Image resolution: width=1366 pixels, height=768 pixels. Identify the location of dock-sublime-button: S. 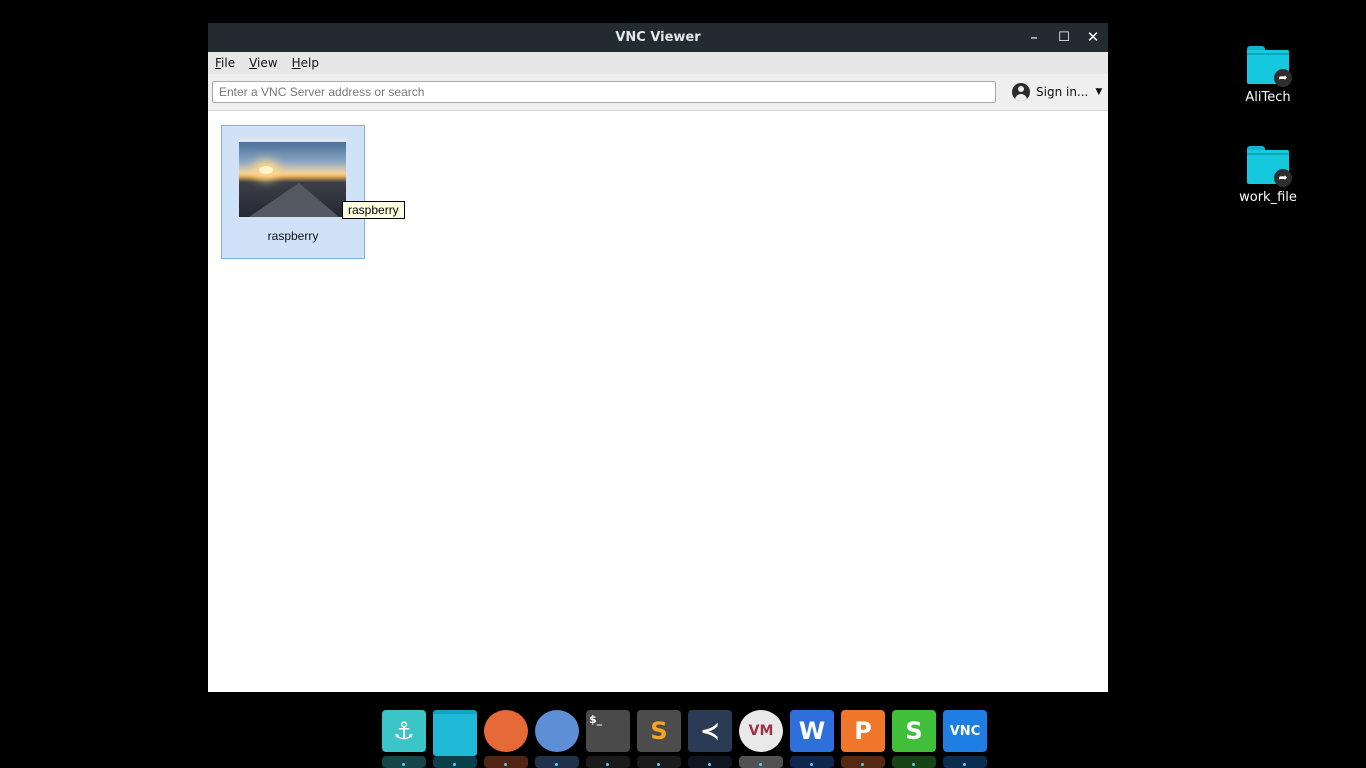
(659, 737).